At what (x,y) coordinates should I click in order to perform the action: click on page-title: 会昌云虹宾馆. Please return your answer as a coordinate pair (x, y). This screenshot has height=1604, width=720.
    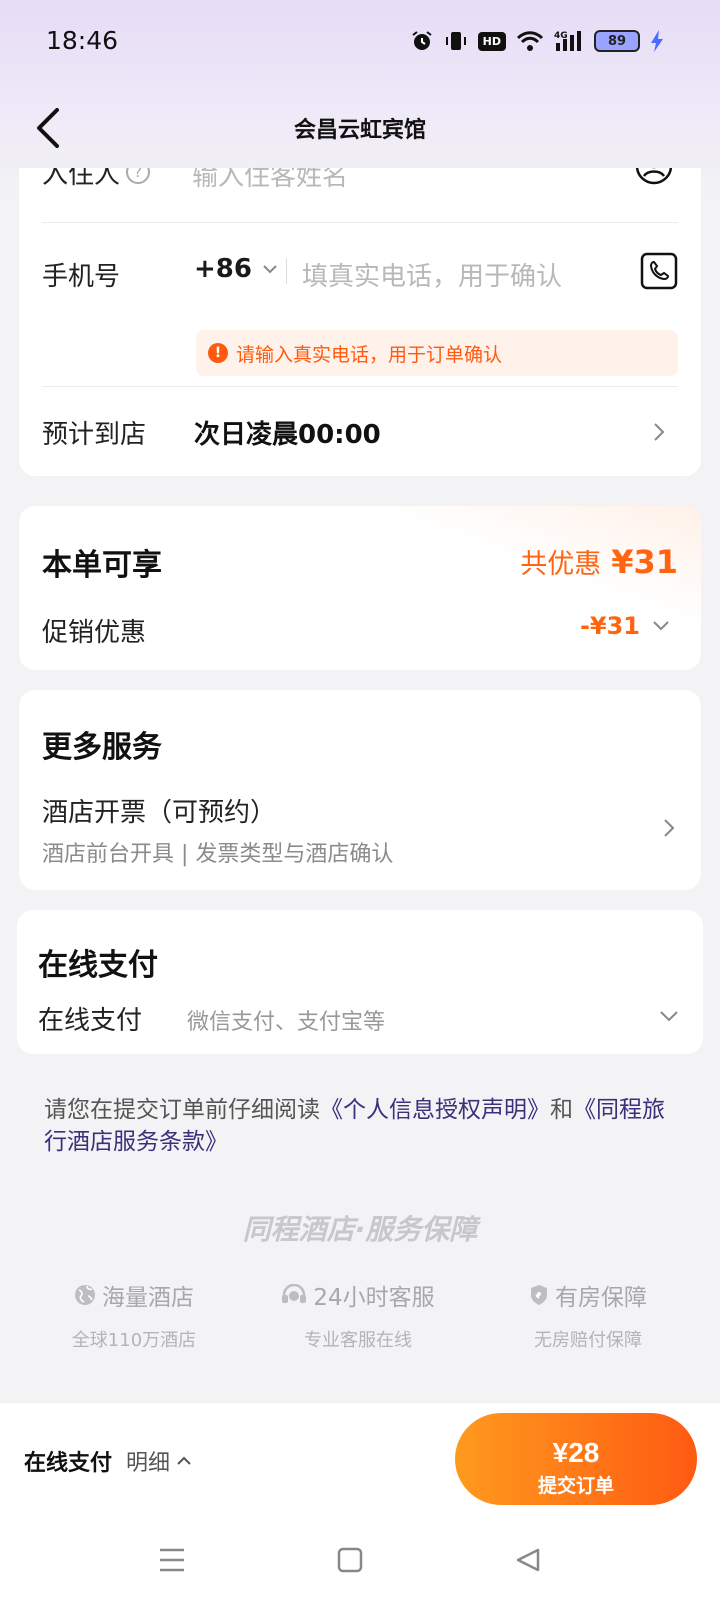
    Looking at the image, I should click on (359, 130).